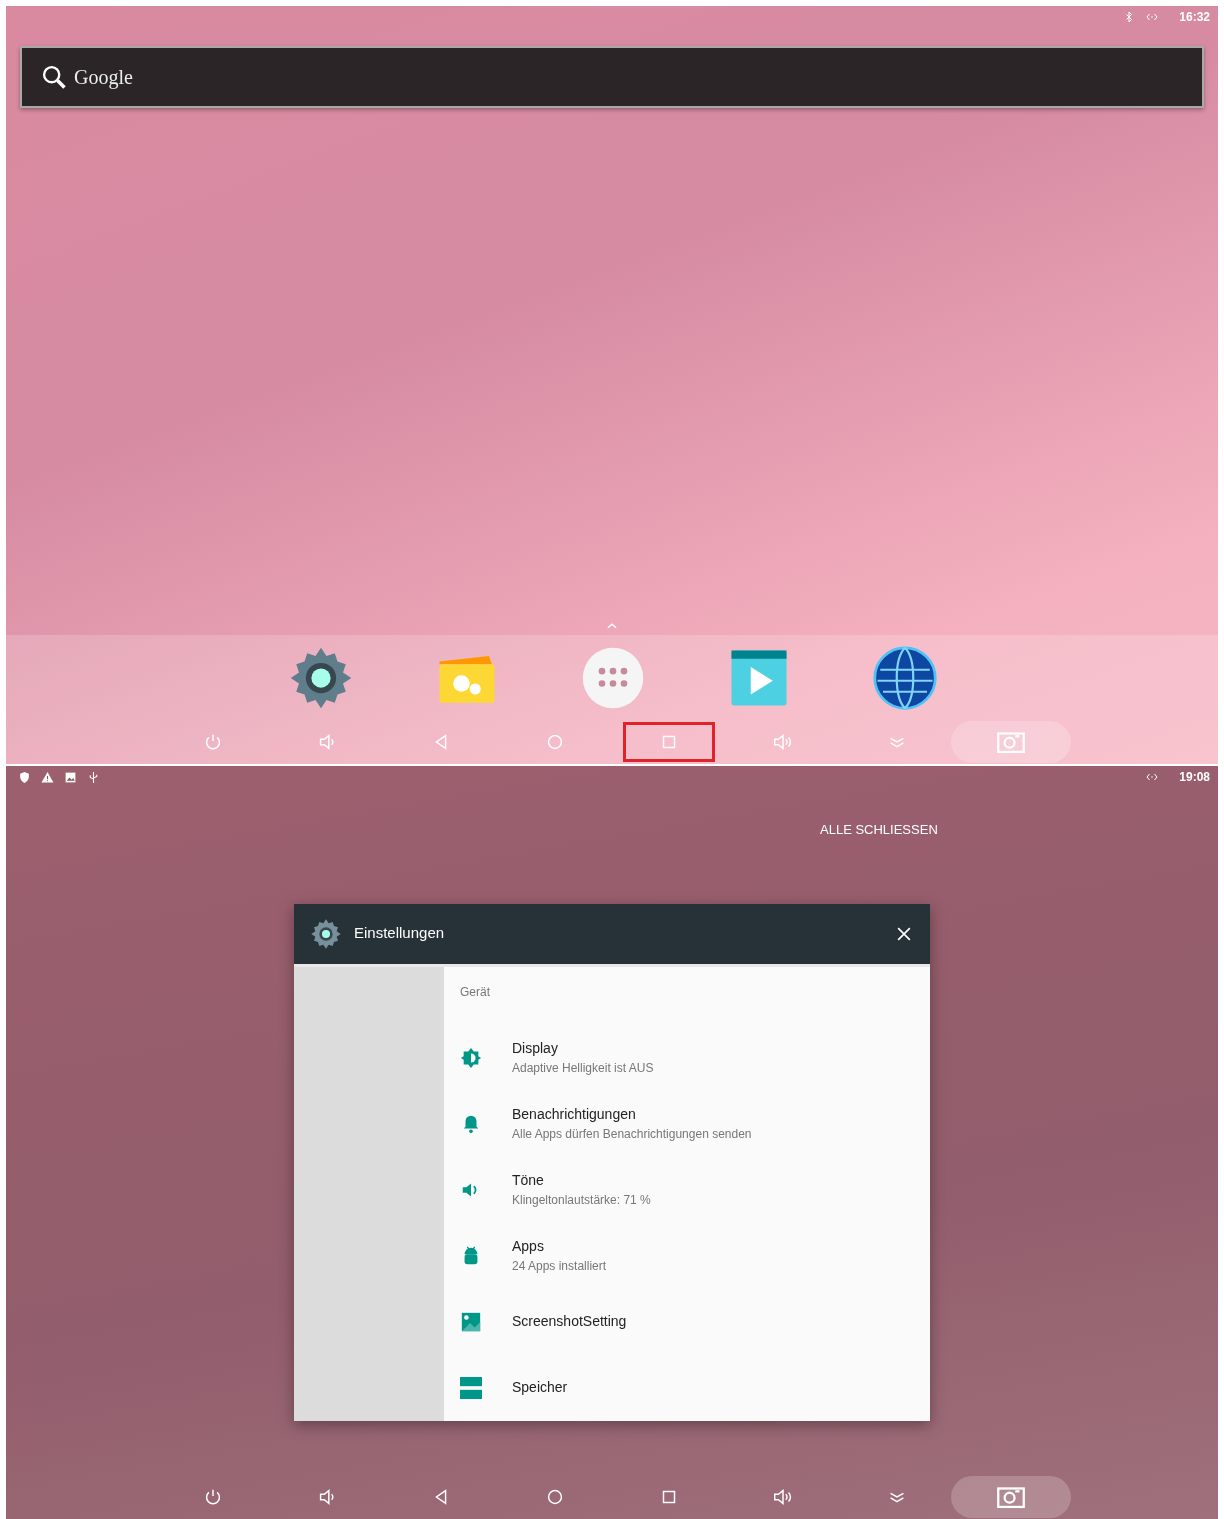 Image resolution: width=1224 pixels, height=1519 pixels. What do you see at coordinates (687, 1321) in the screenshot?
I see `settings-item: ScreenshotSetting` at bounding box center [687, 1321].